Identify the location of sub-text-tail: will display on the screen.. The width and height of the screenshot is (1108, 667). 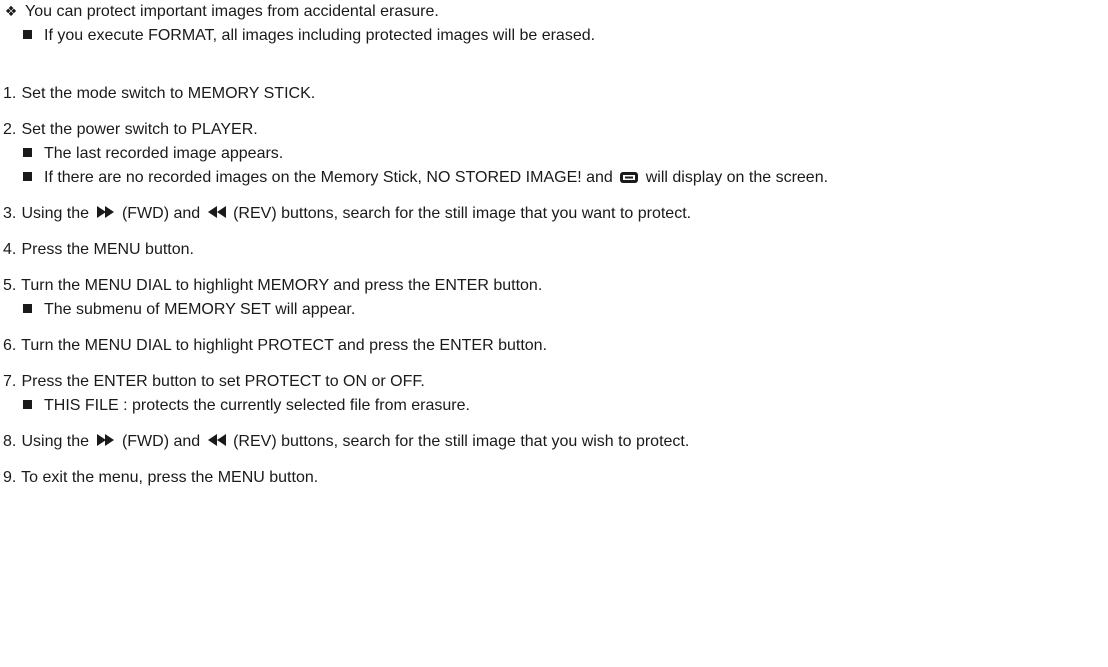
(737, 177).